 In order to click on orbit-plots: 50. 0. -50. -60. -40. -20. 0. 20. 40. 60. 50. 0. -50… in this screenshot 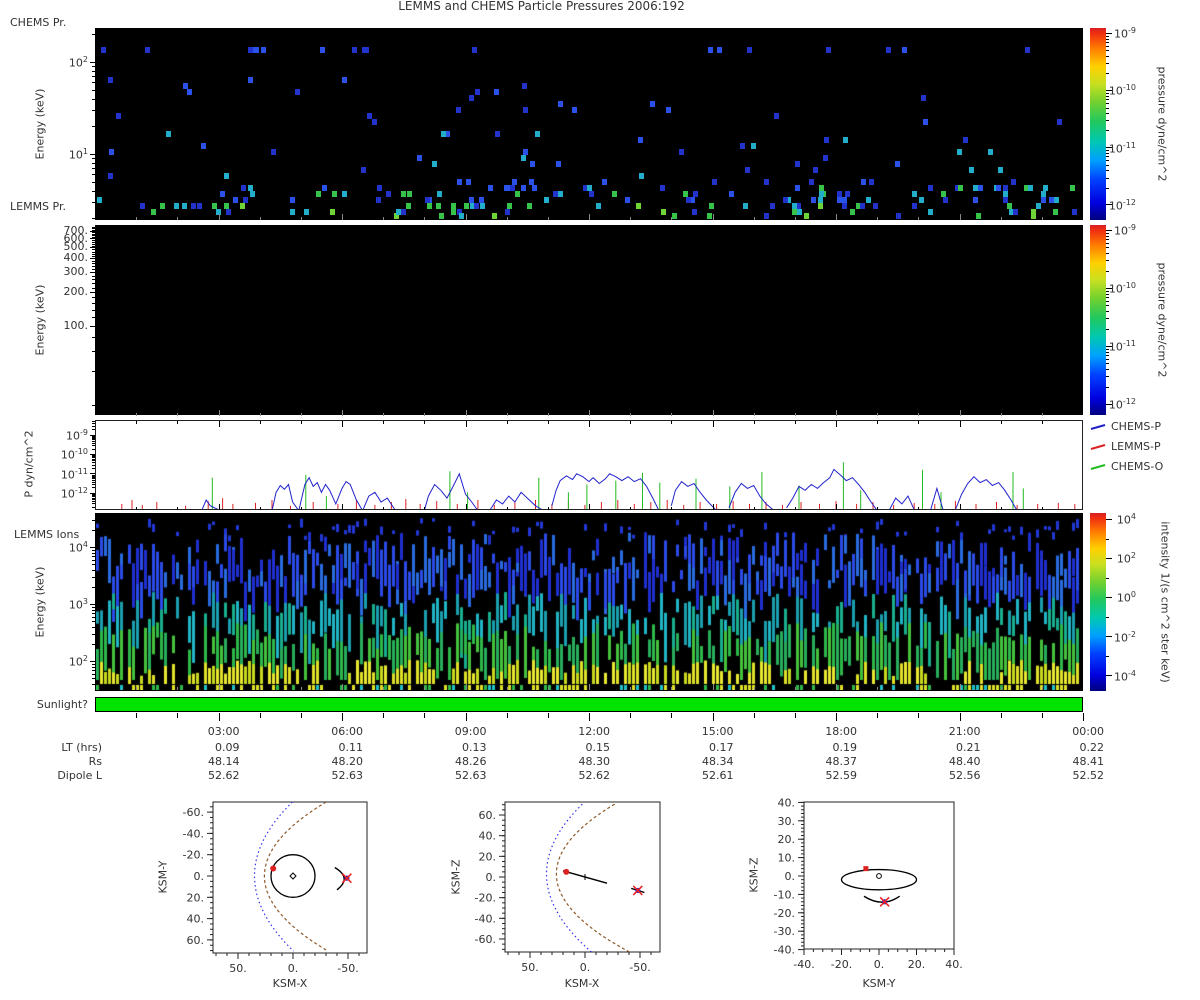, I will do `click(573, 885)`.